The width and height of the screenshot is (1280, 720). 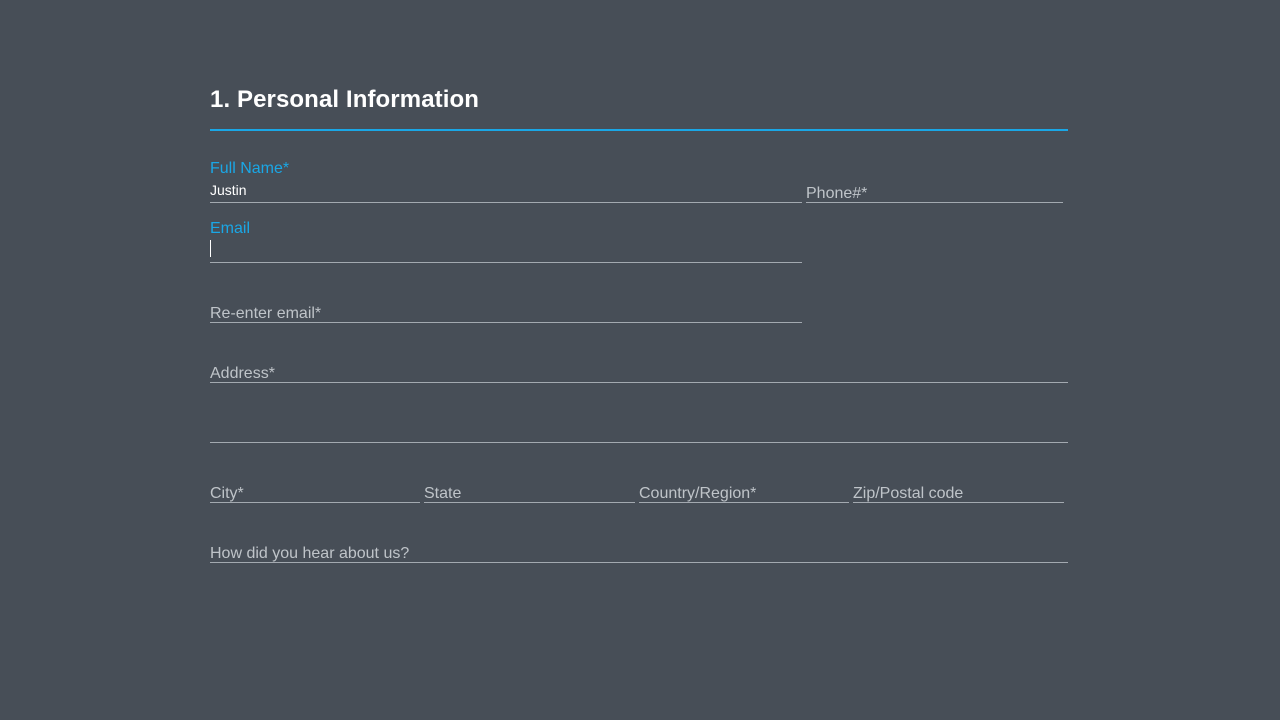 What do you see at coordinates (250, 168) in the screenshot?
I see `full-name-label: Full Name*` at bounding box center [250, 168].